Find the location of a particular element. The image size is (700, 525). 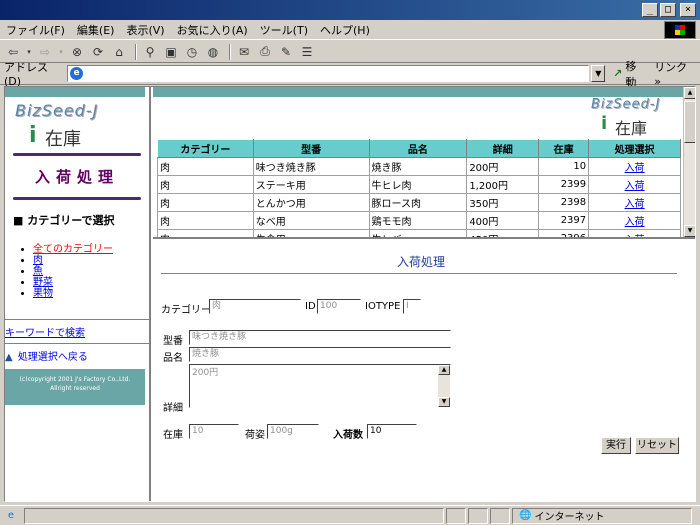

keyword-search-link: キーワードで検索 is located at coordinates (77, 331).